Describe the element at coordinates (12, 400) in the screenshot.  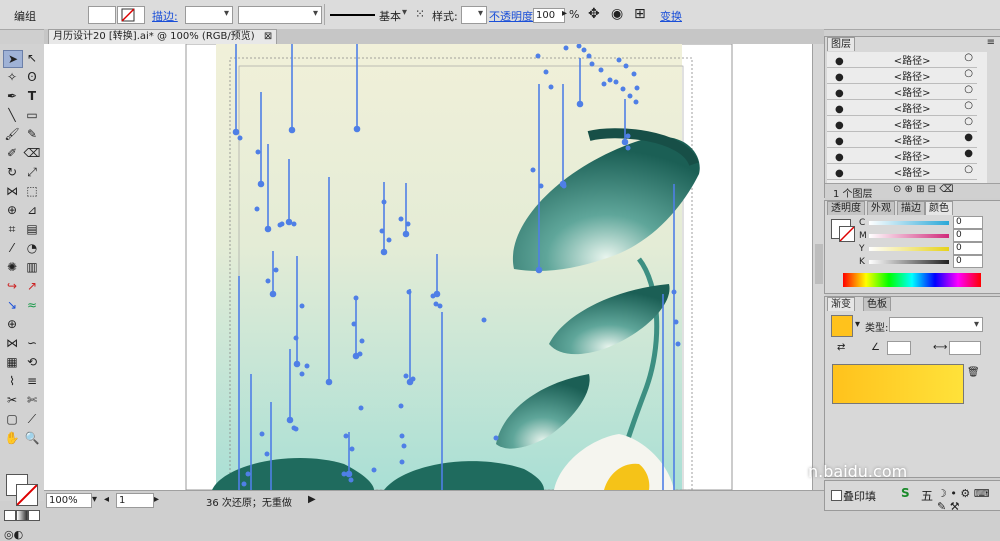
I see `knife-icon: ✂` at that location.